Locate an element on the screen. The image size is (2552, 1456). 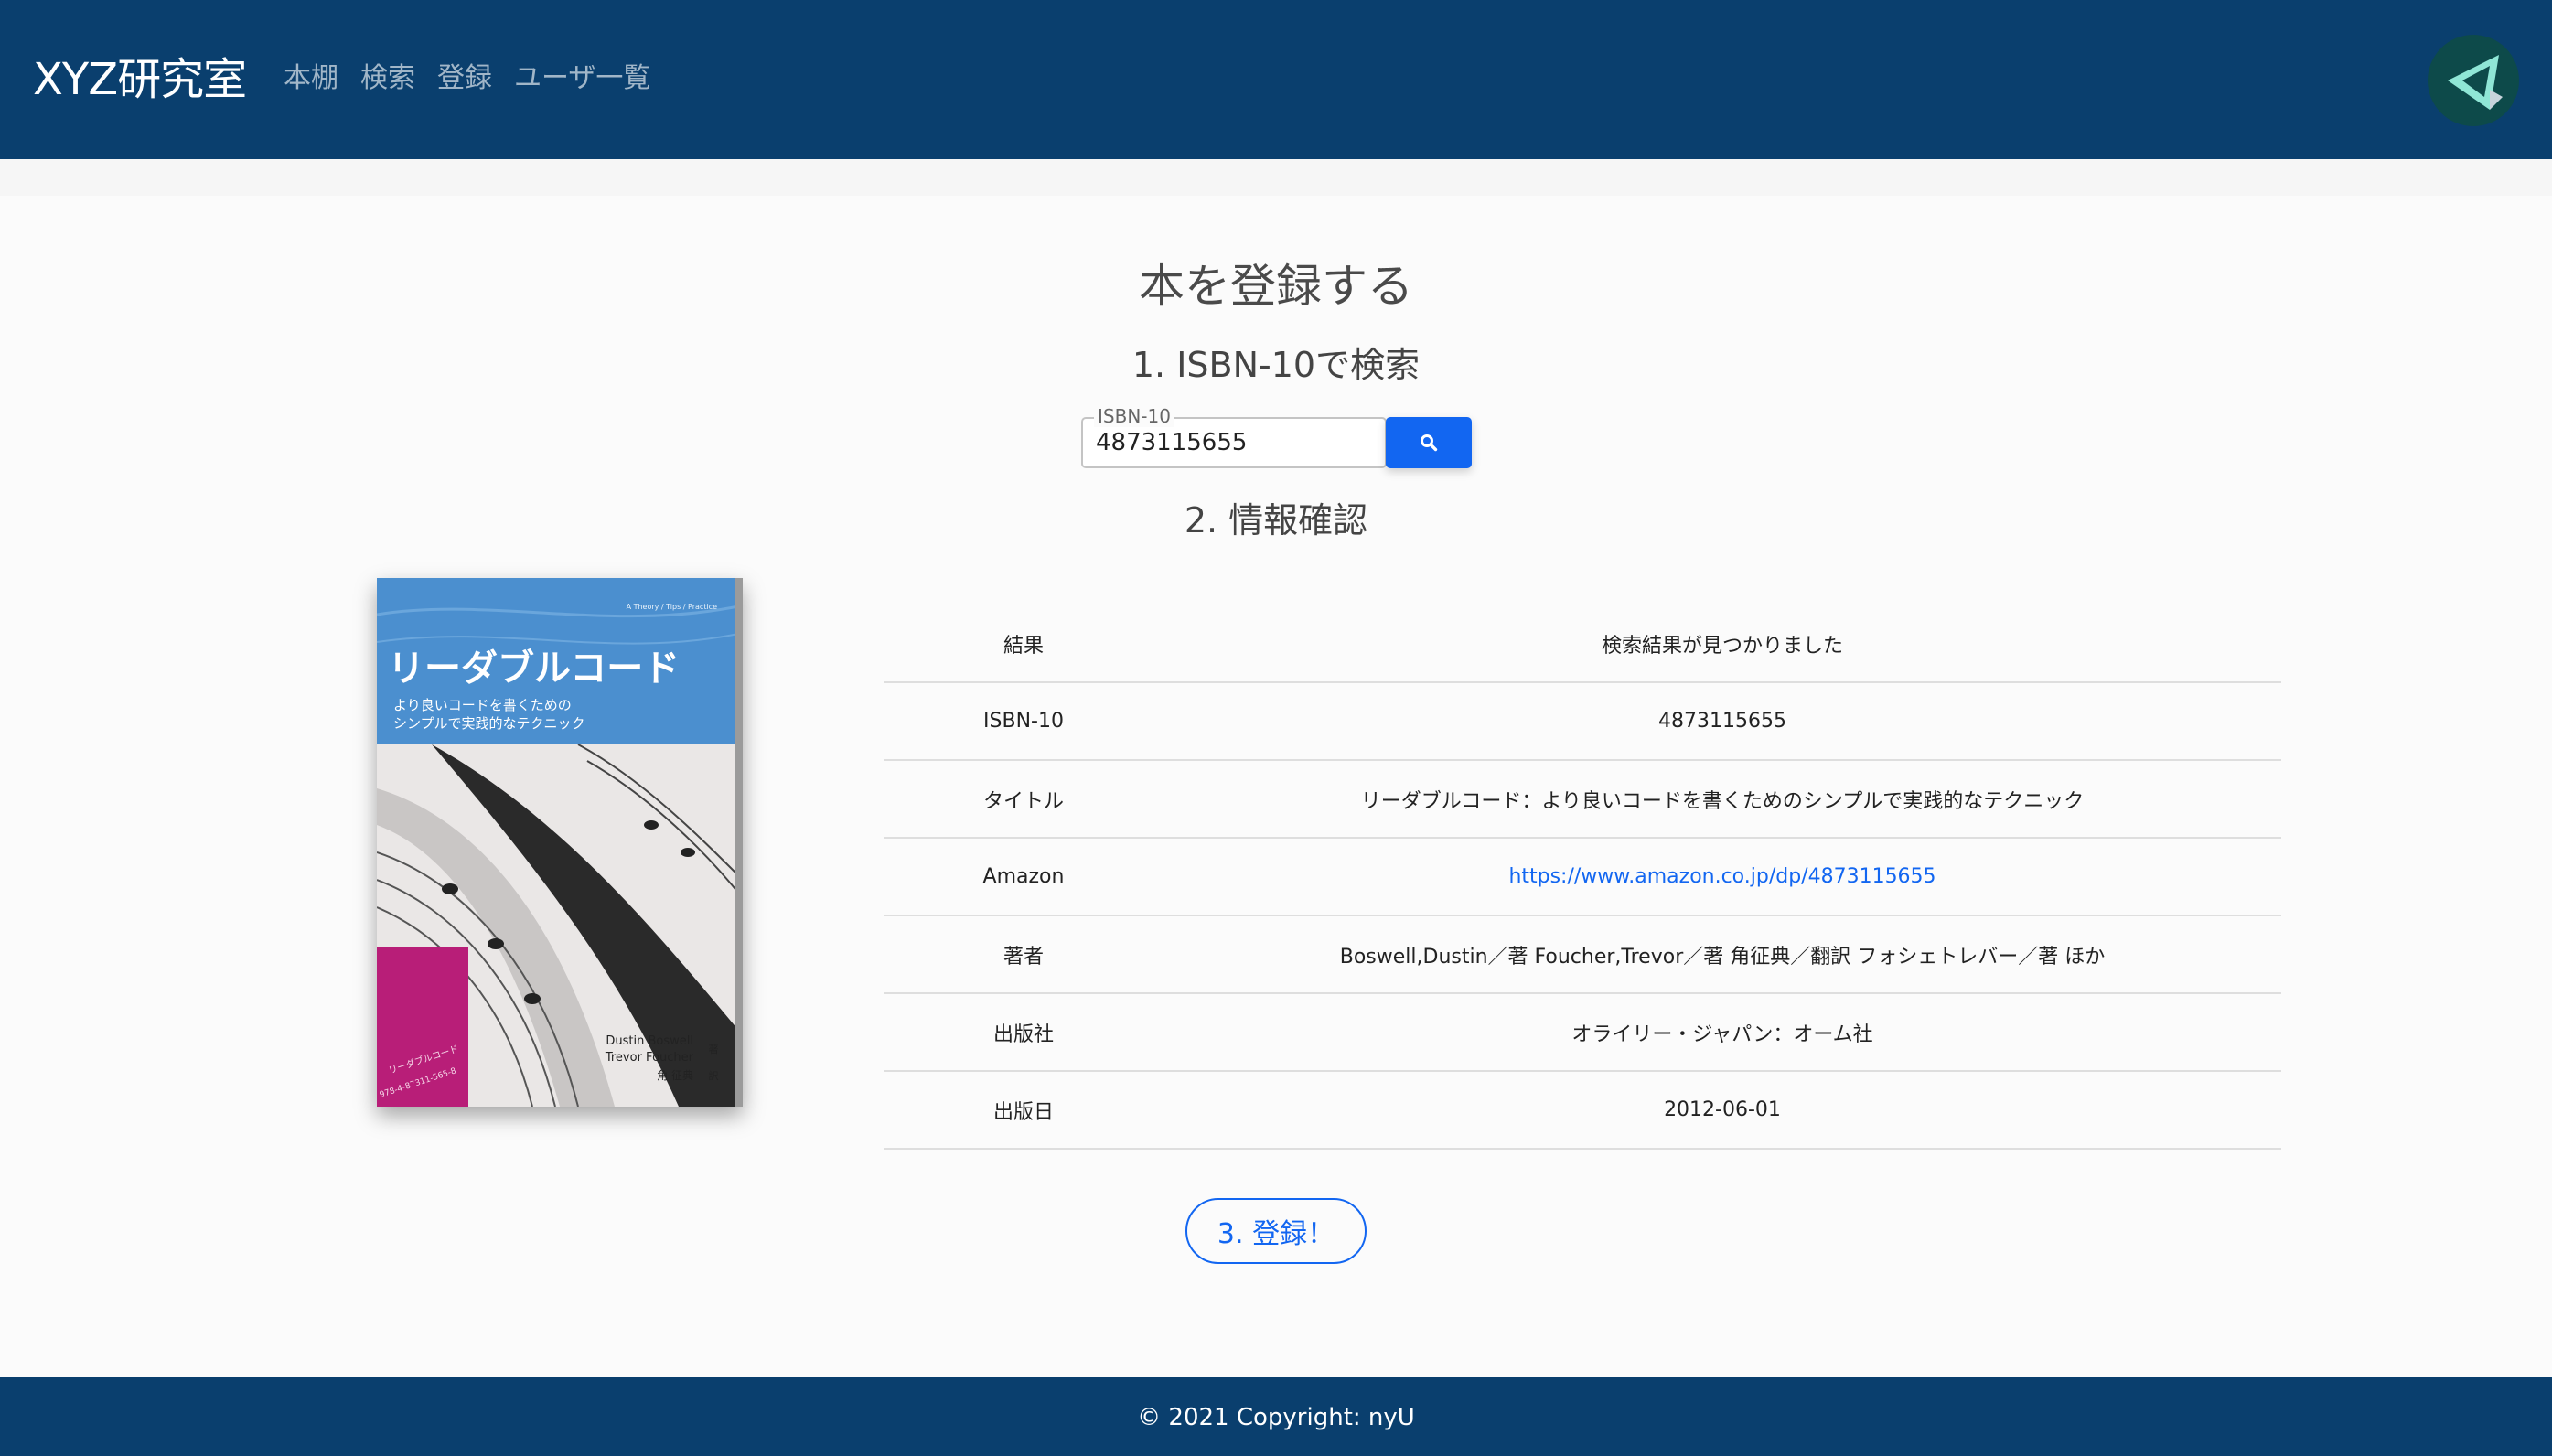
row-value: https://www.amazon.co.jp/dp/4873115655 is located at coordinates (1722, 877).